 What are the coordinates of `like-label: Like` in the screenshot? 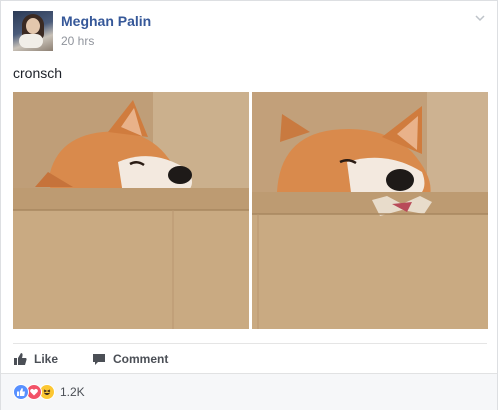 It's located at (46, 359).